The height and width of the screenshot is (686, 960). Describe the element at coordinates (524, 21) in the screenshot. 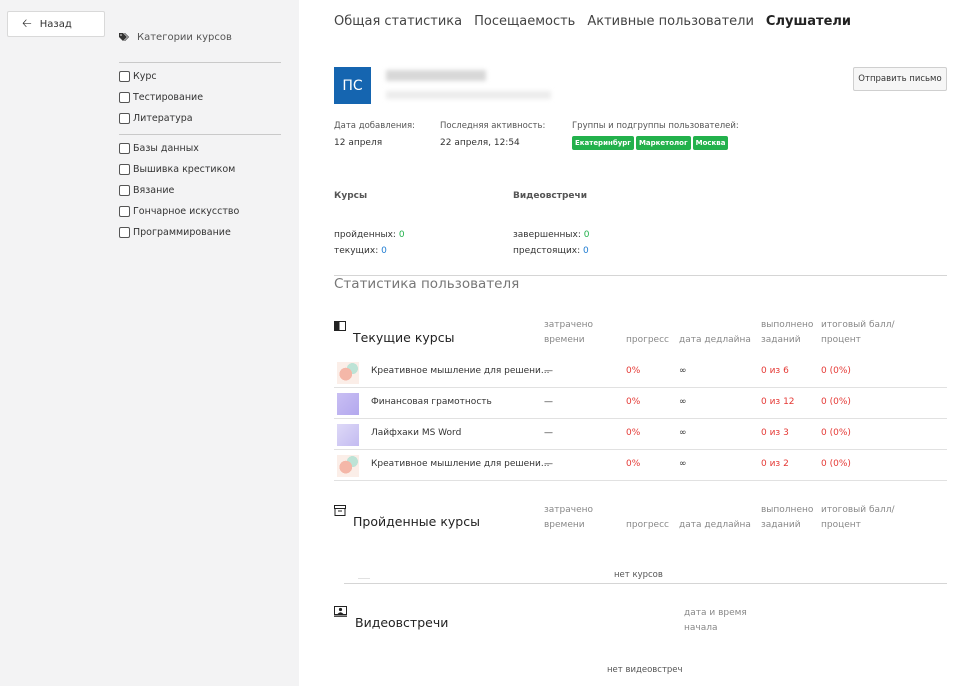

I see `tab-attendance: Посещаемость` at that location.